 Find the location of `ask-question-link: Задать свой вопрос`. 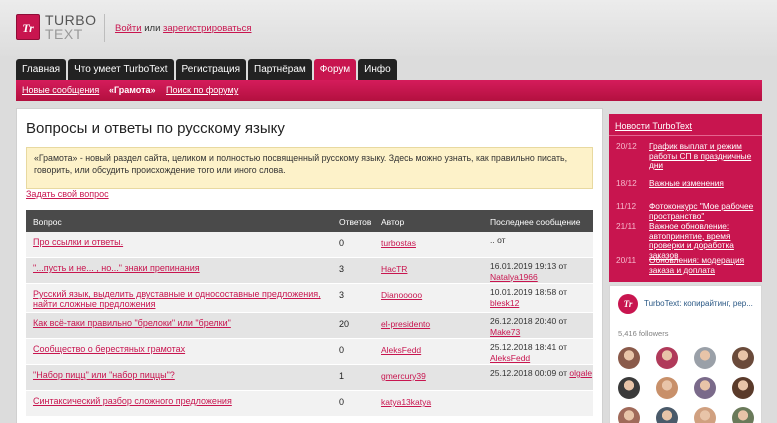

ask-question-link: Задать свой вопрос is located at coordinates (67, 194).